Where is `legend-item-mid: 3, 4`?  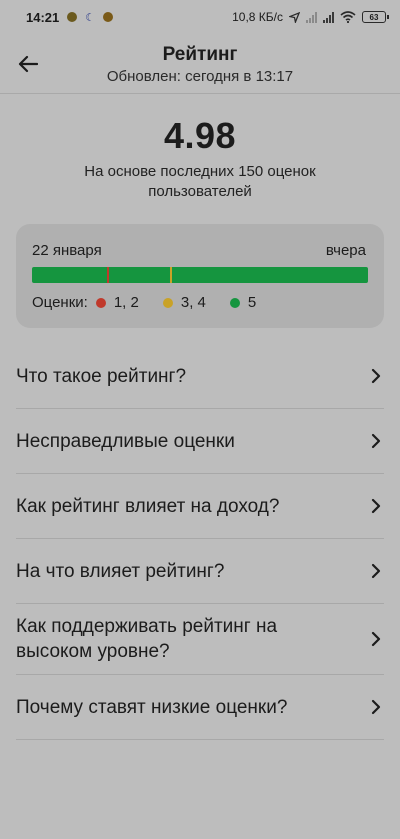
legend-item-mid: 3, 4 is located at coordinates (184, 302).